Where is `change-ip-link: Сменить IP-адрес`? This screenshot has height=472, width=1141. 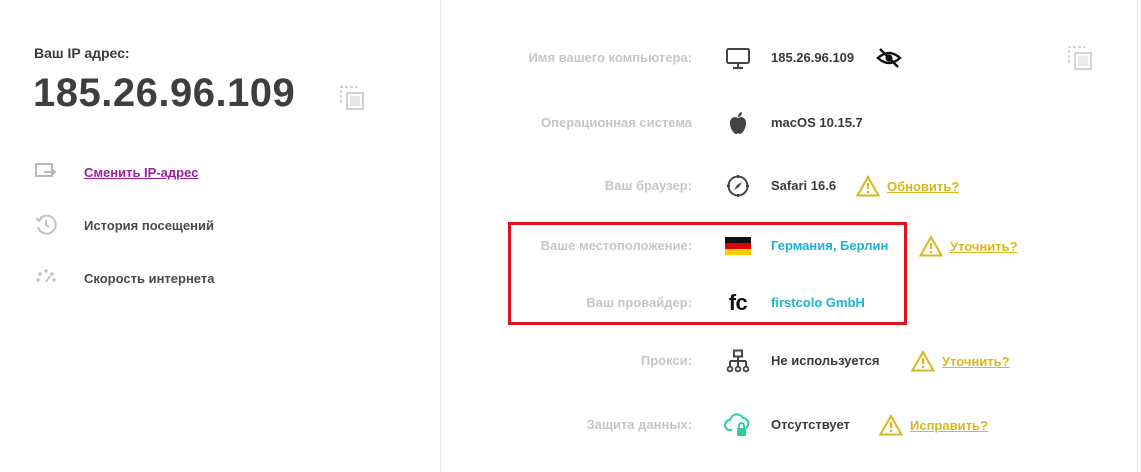
change-ip-link: Сменить IP-адрес is located at coordinates (141, 172).